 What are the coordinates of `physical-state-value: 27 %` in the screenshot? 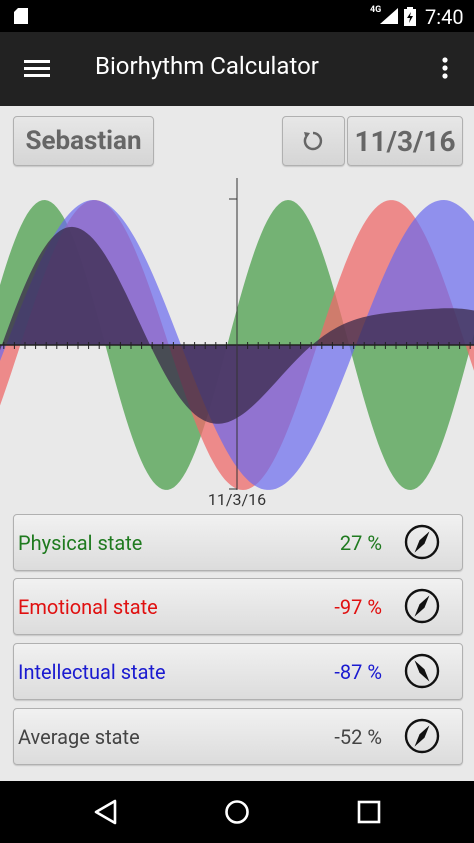 It's located at (360, 543).